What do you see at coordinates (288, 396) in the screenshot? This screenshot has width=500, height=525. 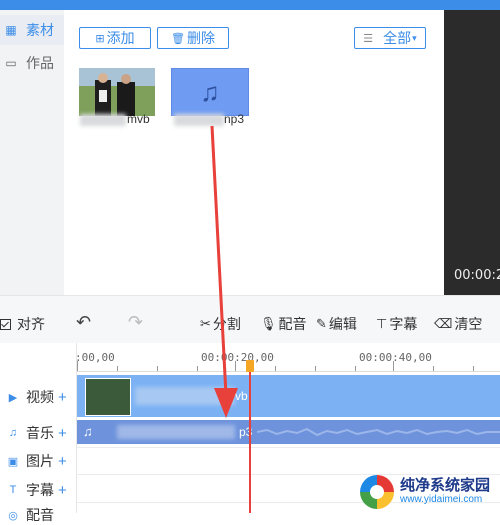 I see `video-clip: vb` at bounding box center [288, 396].